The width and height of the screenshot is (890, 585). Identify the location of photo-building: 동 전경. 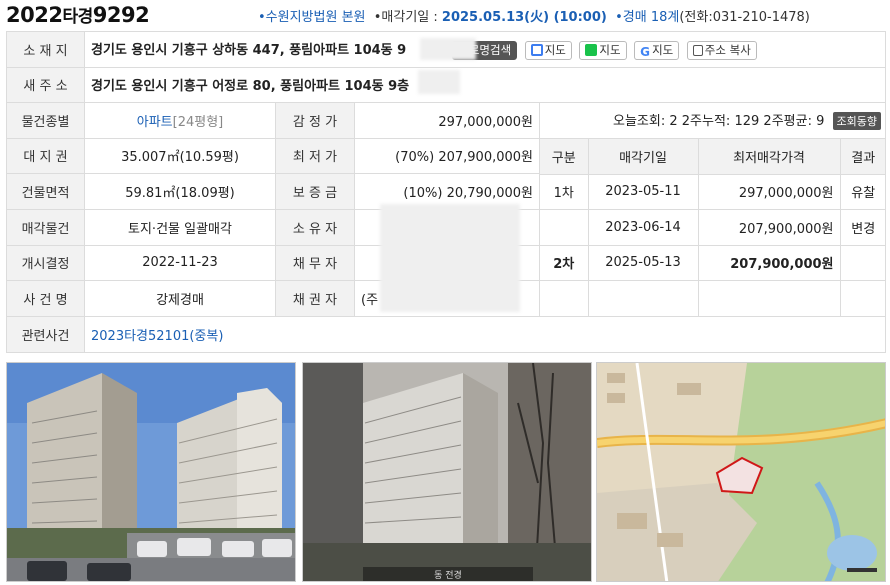
(447, 472).